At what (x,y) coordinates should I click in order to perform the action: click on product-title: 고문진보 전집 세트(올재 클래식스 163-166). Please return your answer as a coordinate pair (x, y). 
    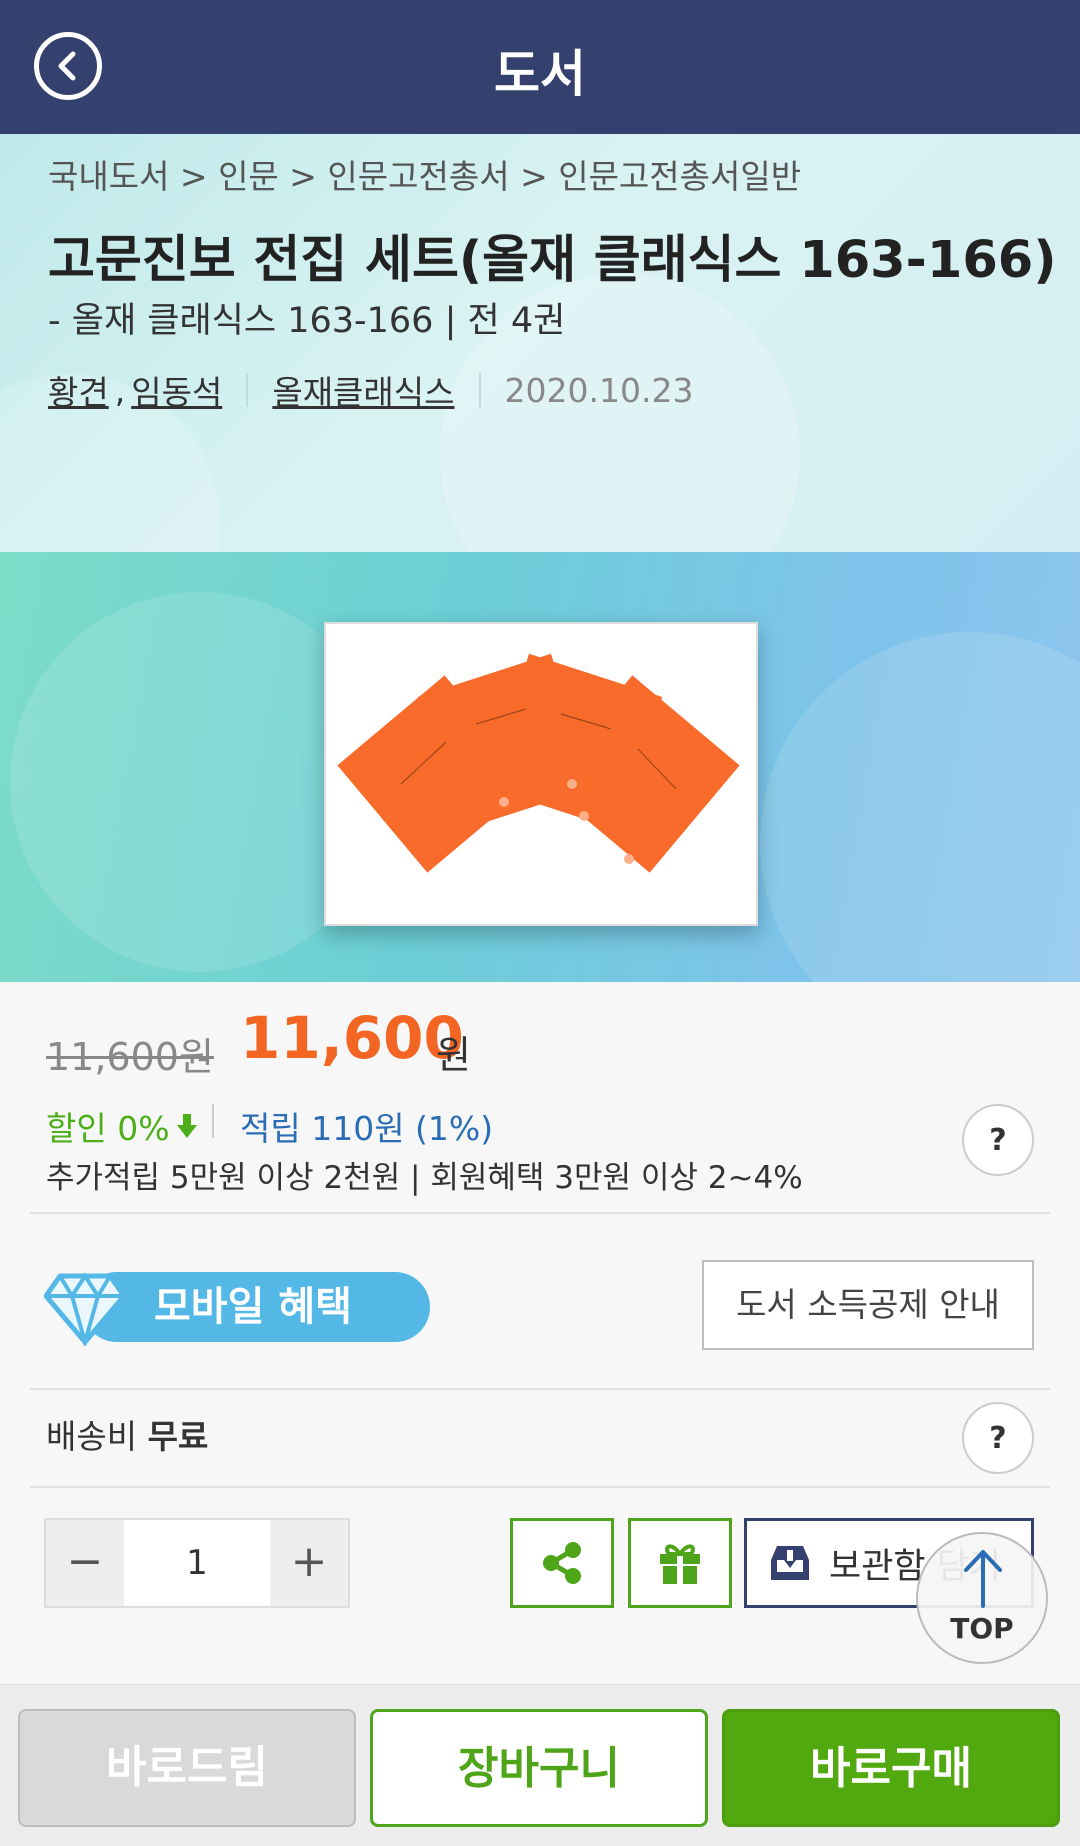
    Looking at the image, I should click on (552, 260).